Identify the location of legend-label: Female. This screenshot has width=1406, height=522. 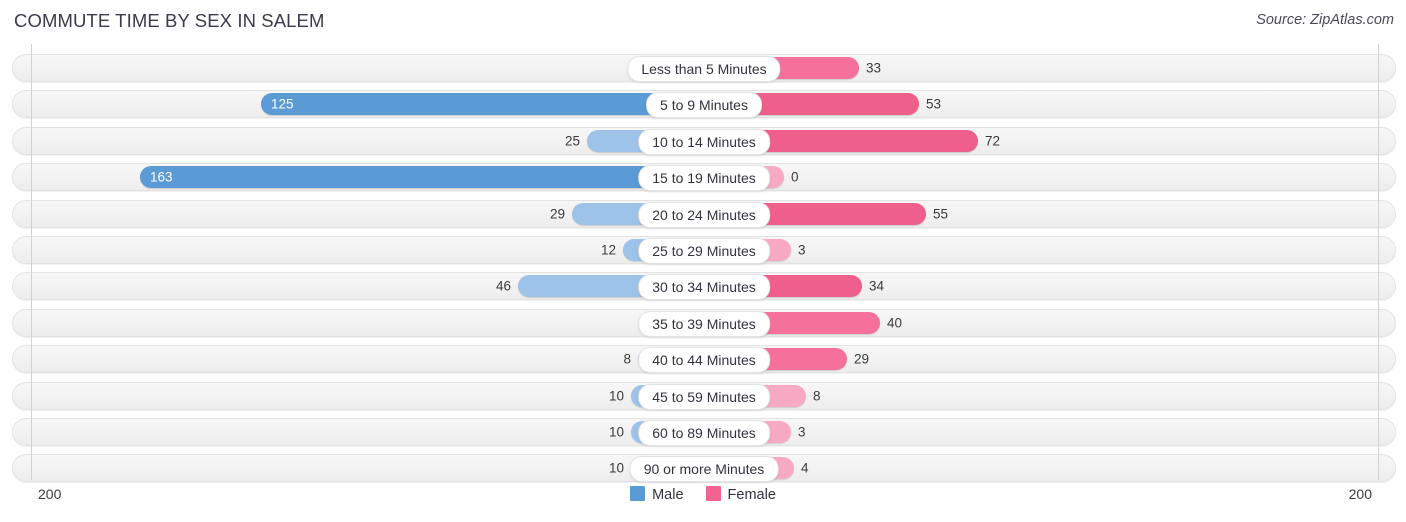
(751, 495).